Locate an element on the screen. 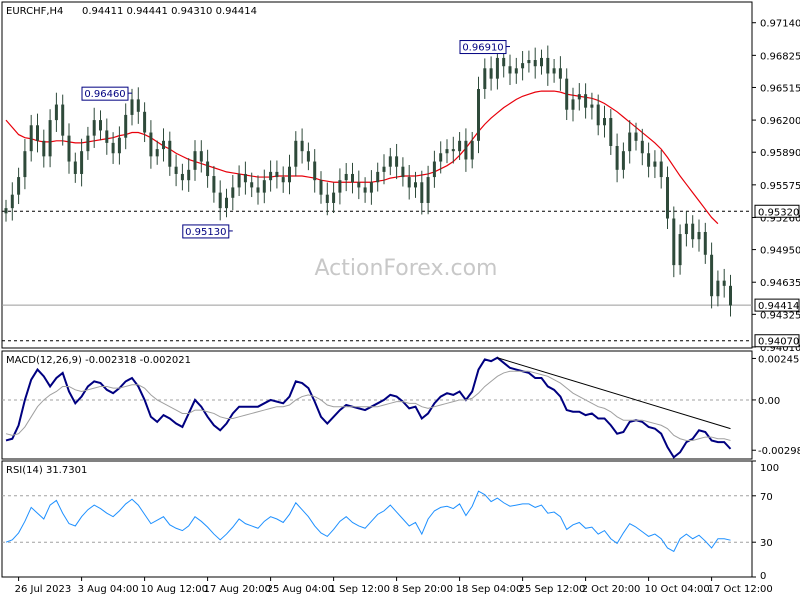  rsi-y-tick-label: 0 is located at coordinates (763, 576).